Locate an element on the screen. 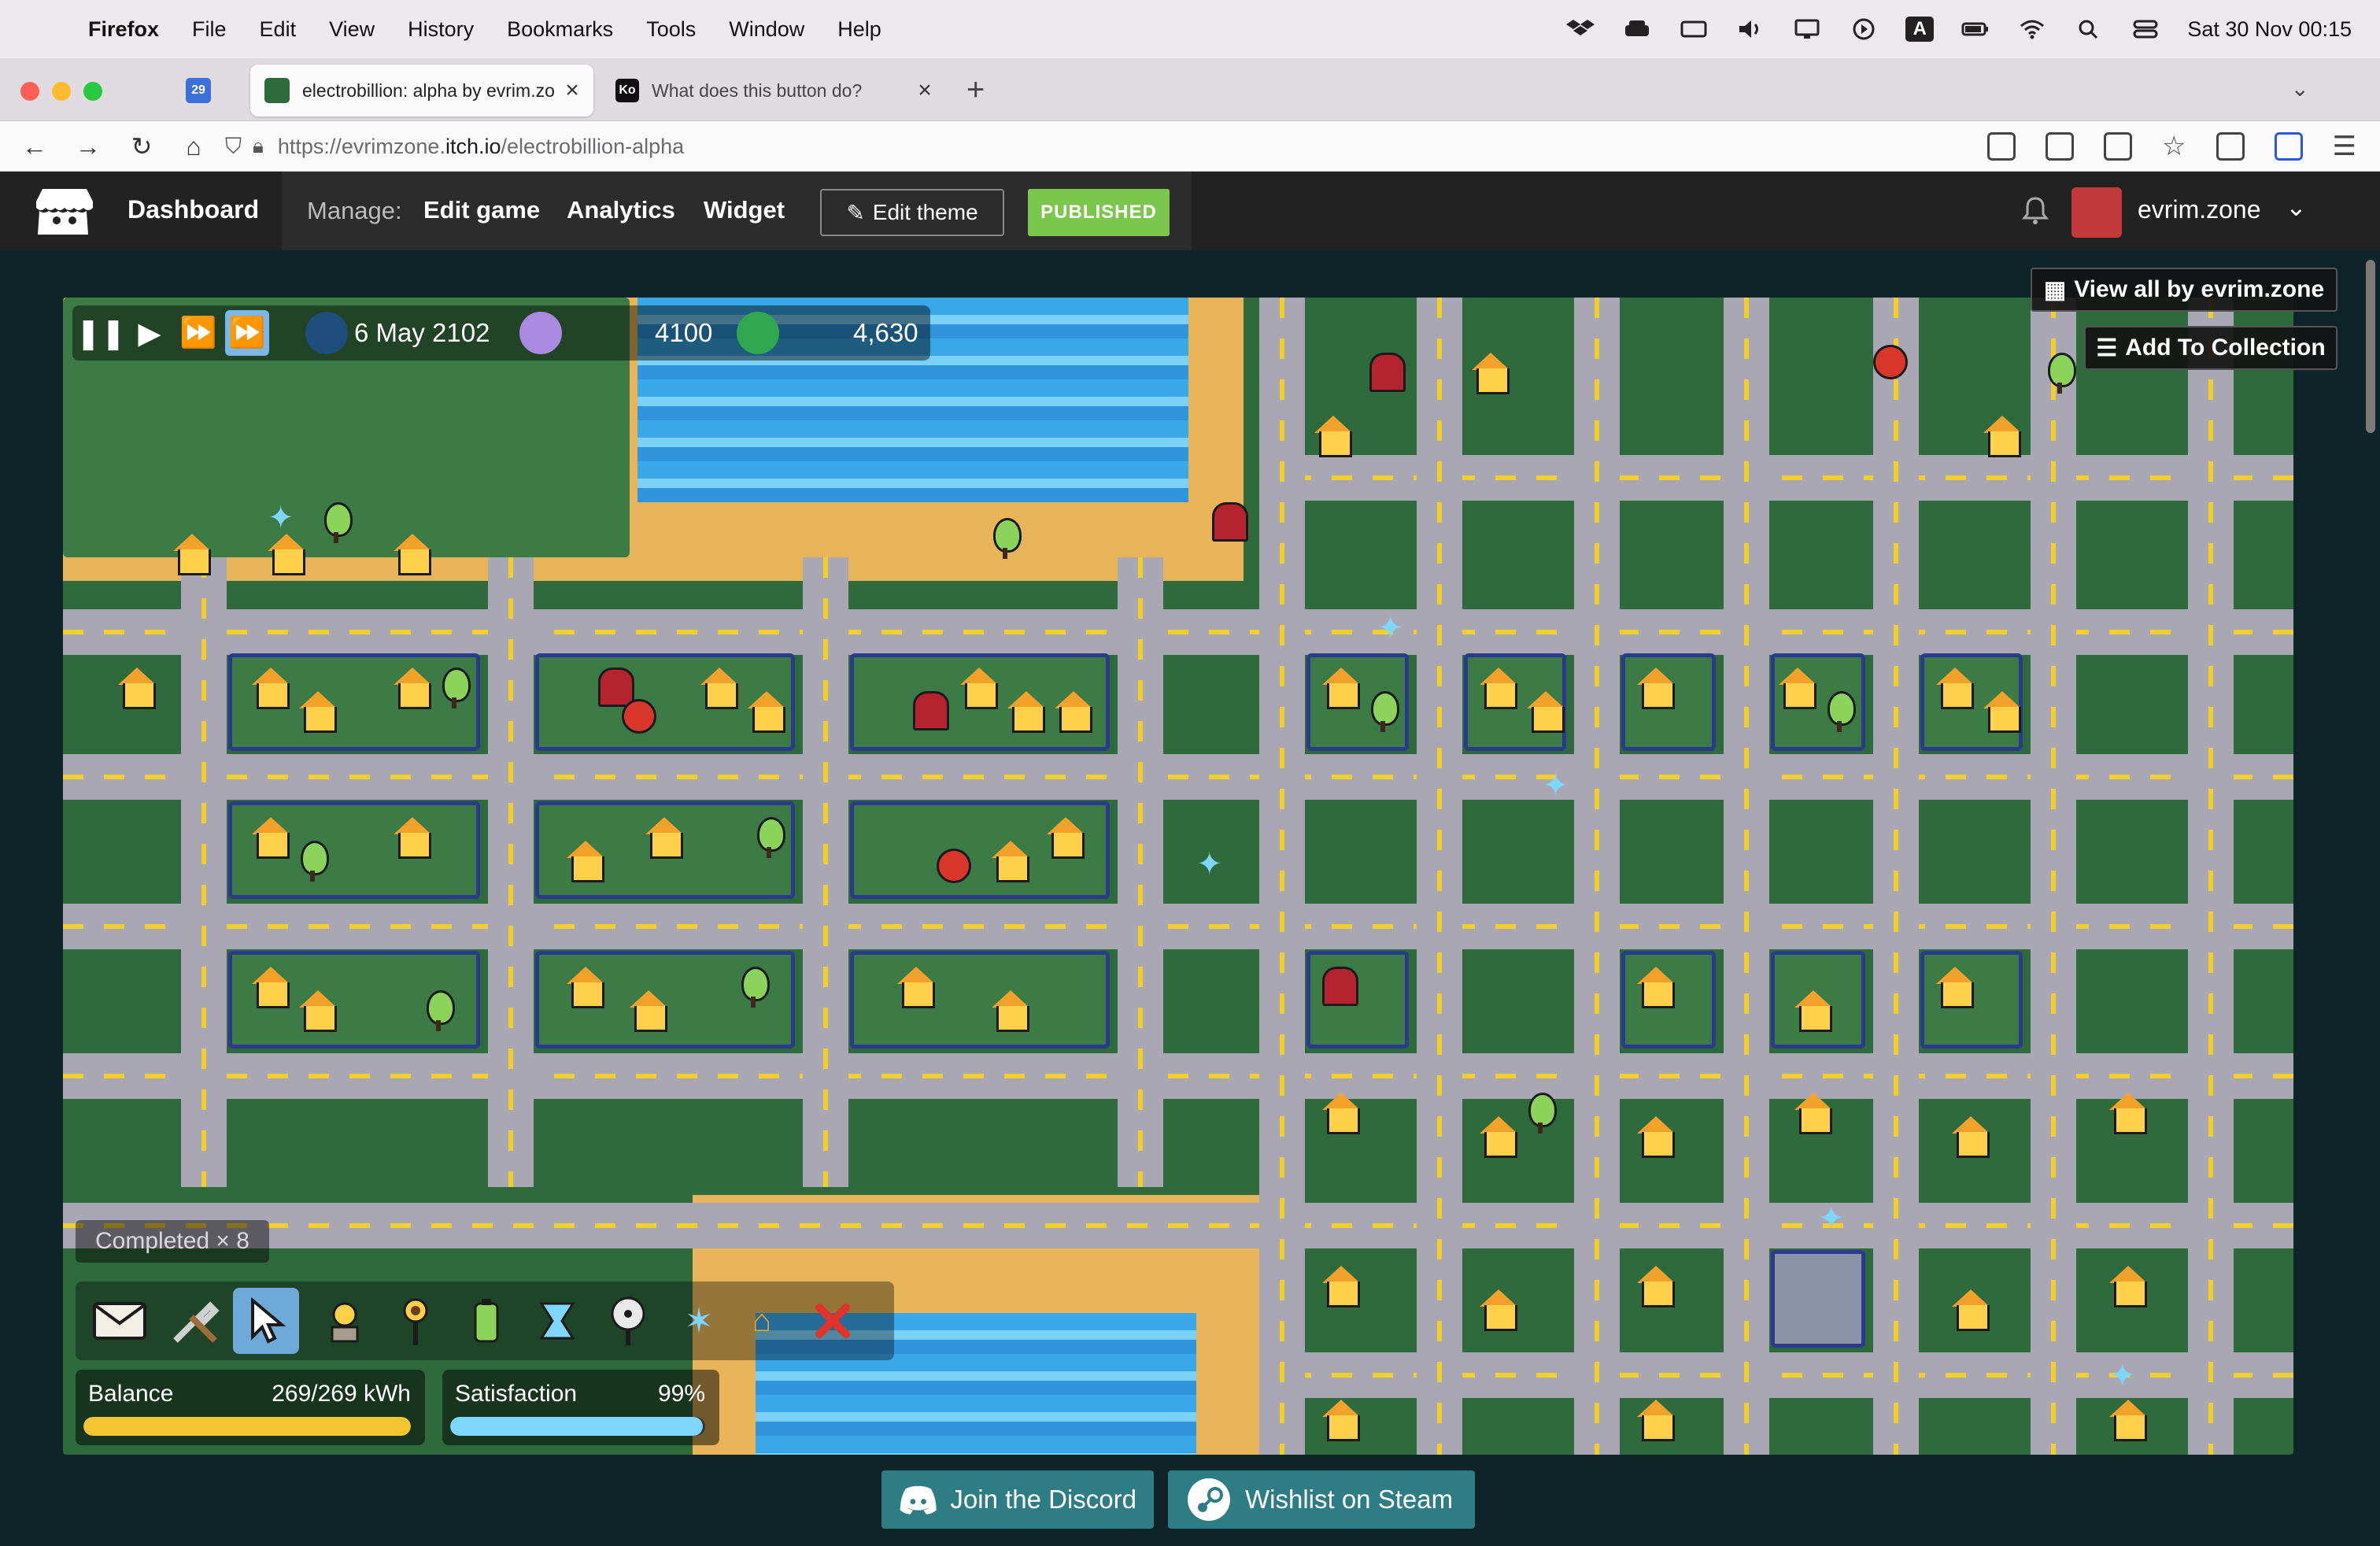 Image resolution: width=2380 pixels, height=1546 pixels. dashboard-link: Dashboard is located at coordinates (193, 209).